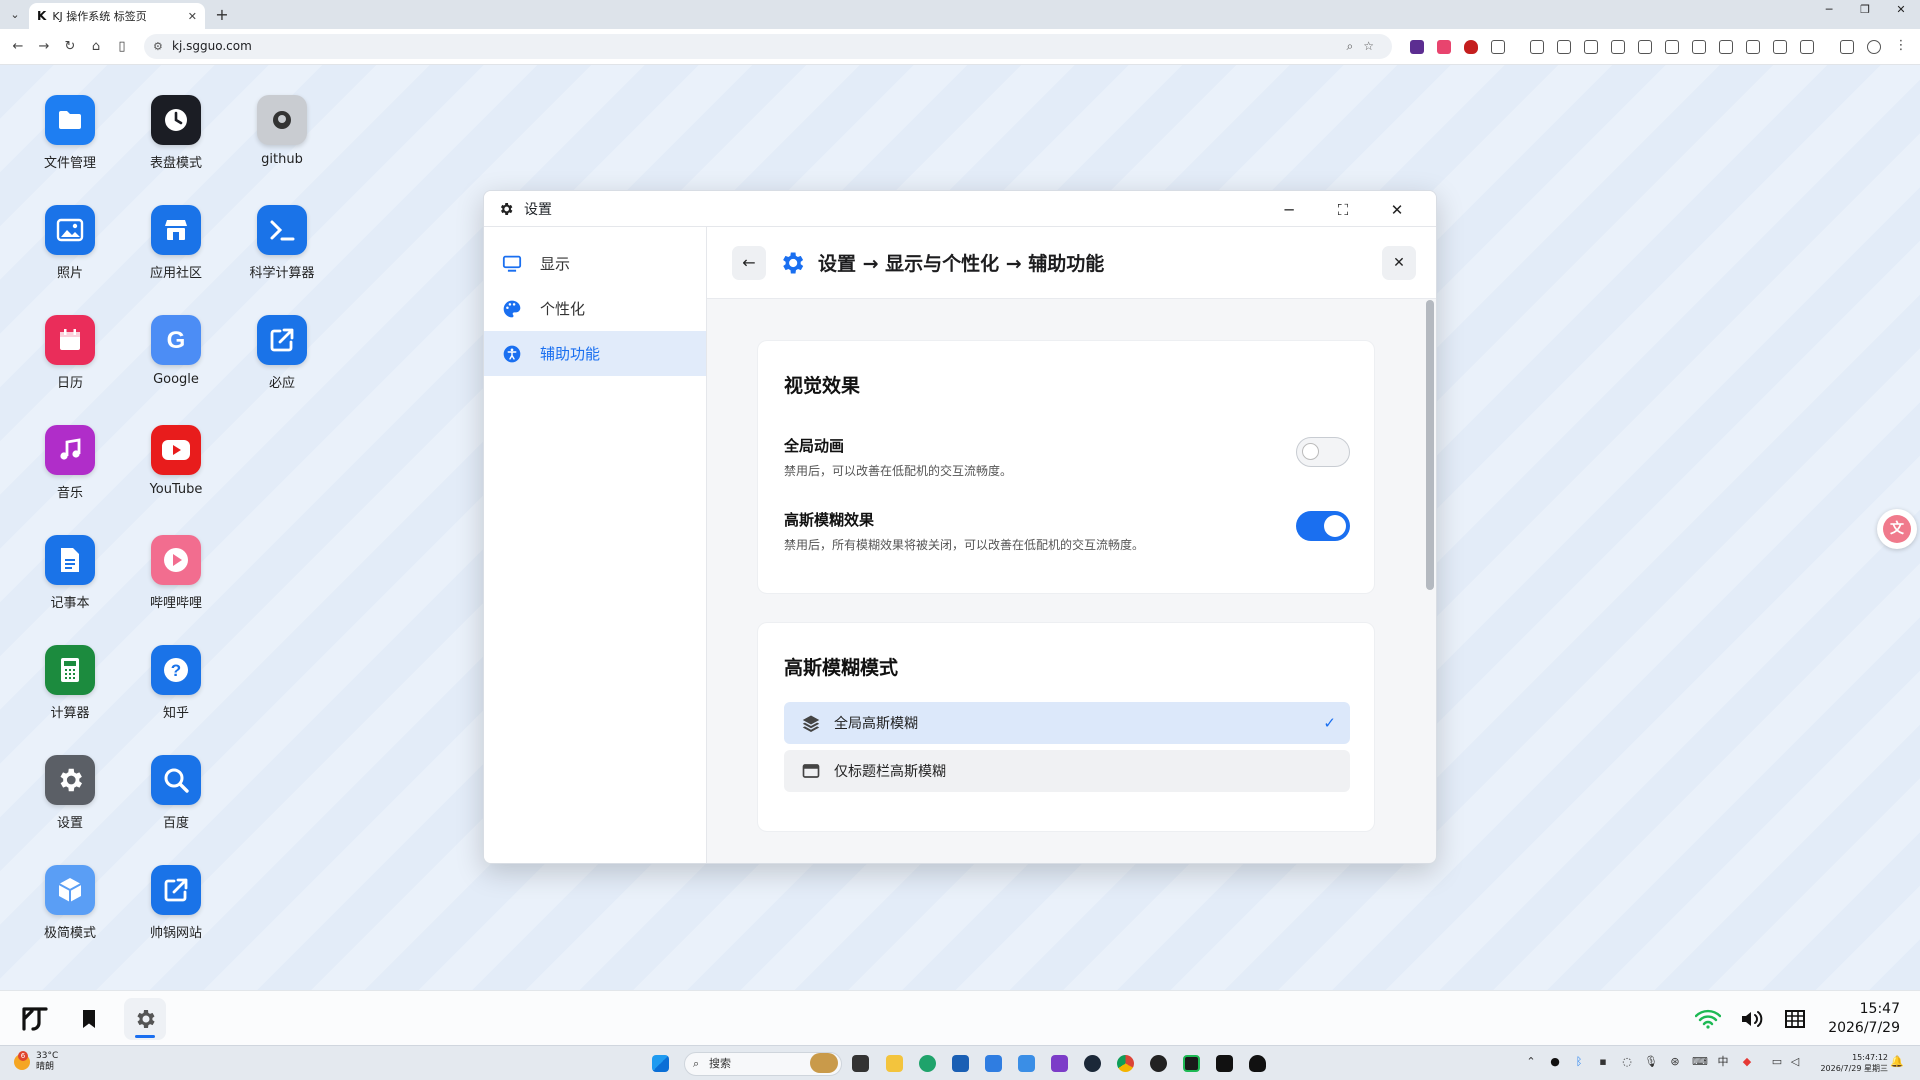  I want to click on windows-start-icon, so click(660, 1063).